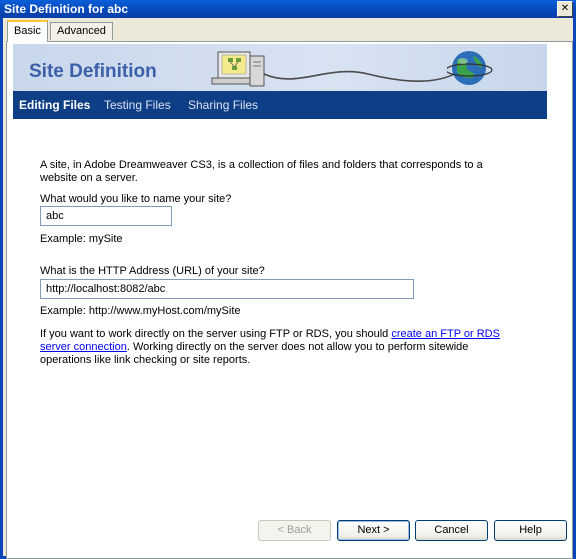 Image resolution: width=576 pixels, height=559 pixels. What do you see at coordinates (373, 530) in the screenshot?
I see `next-button: Next >` at bounding box center [373, 530].